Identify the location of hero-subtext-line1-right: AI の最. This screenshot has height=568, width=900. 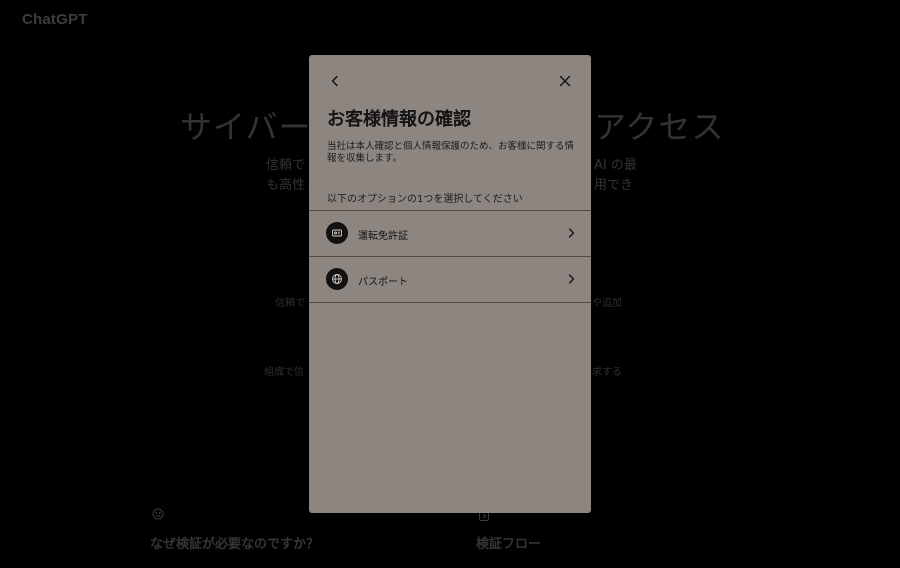
(615, 165).